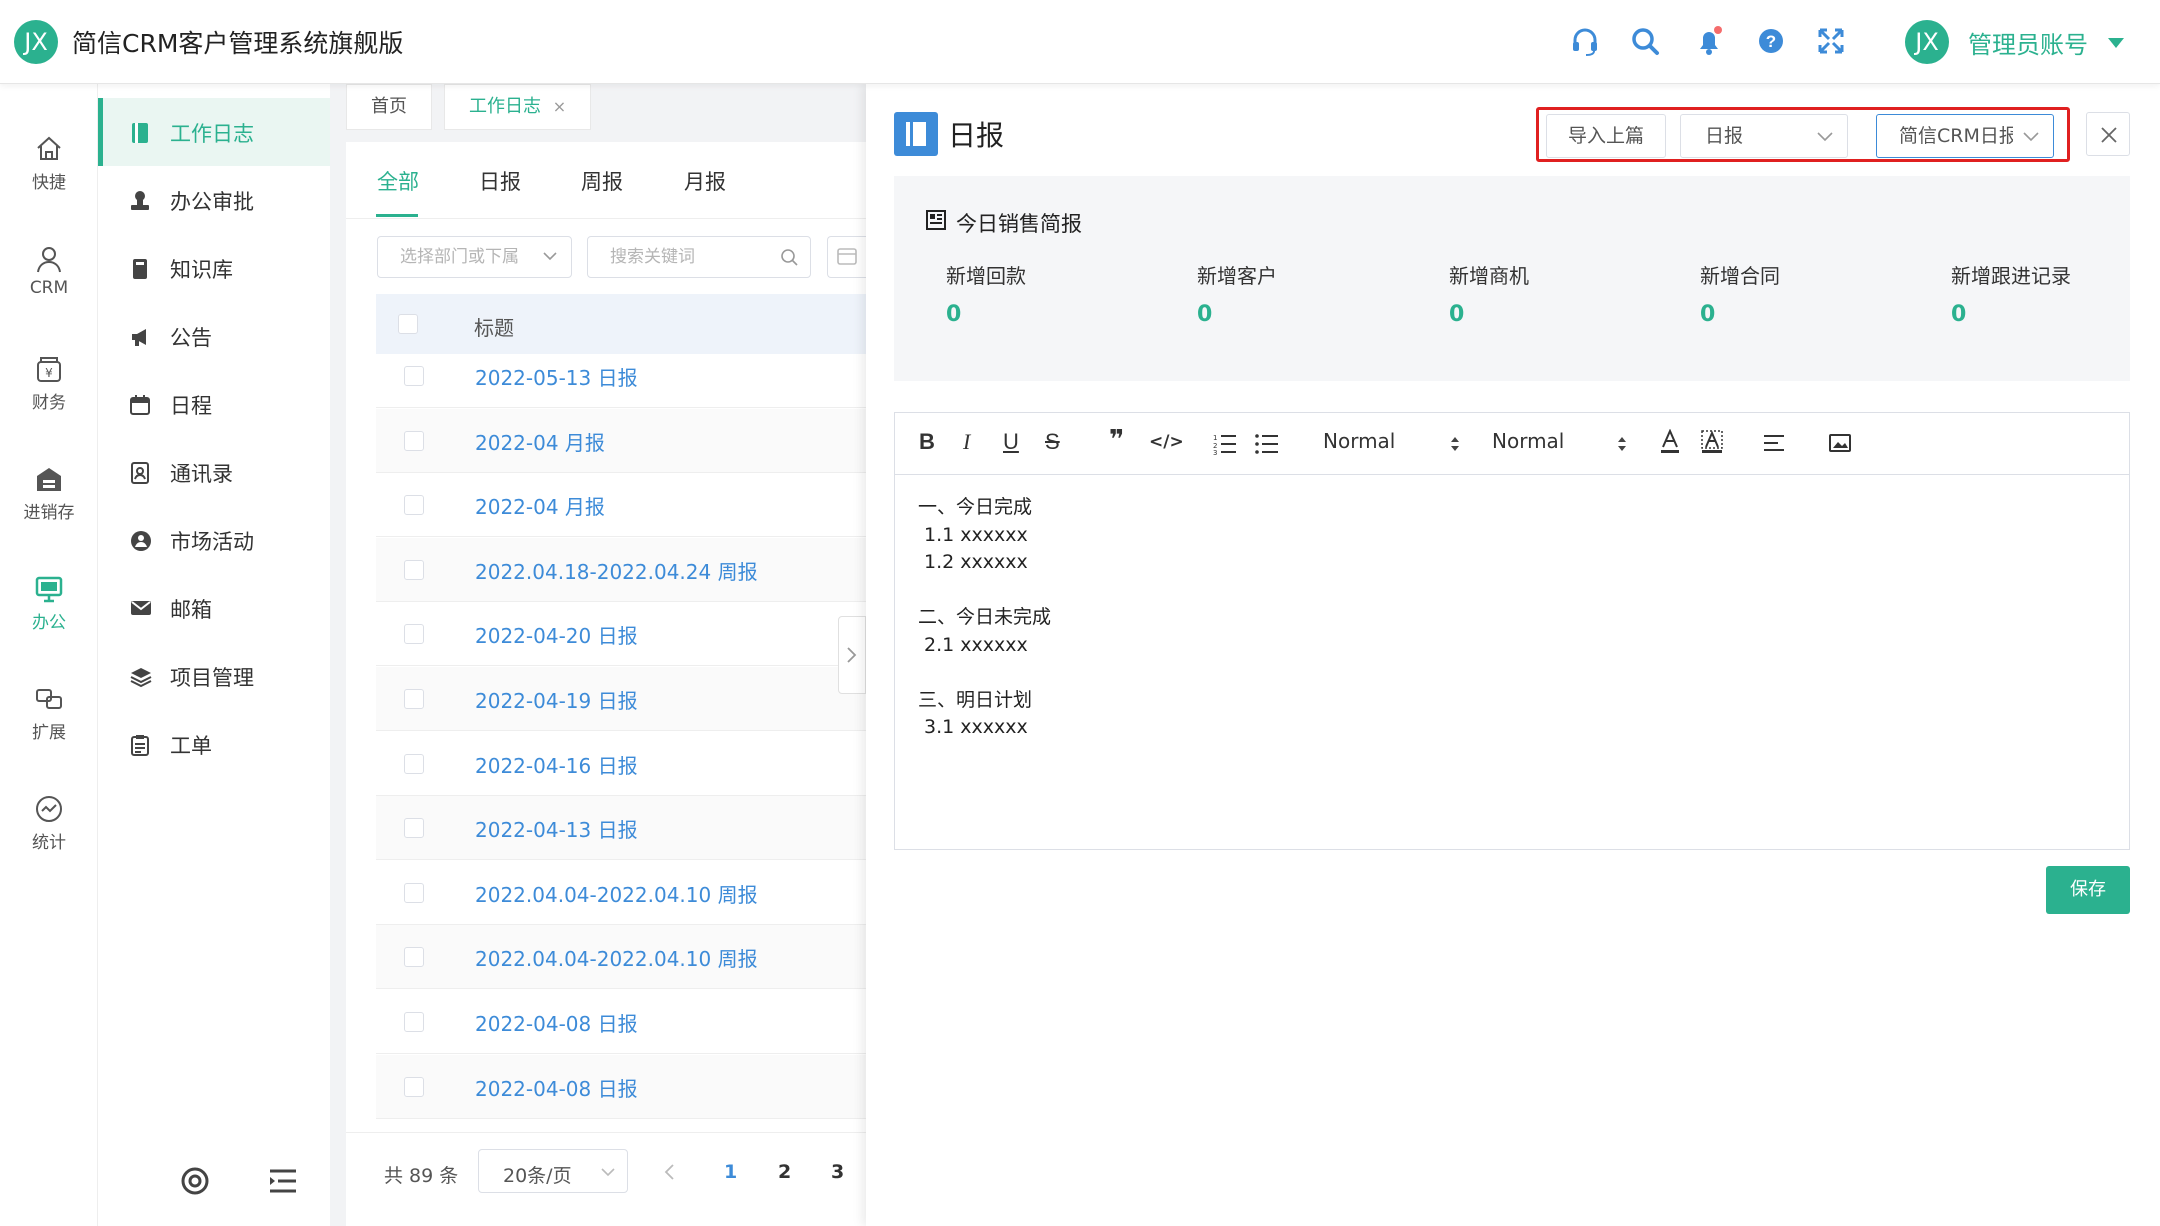 The height and width of the screenshot is (1226, 2160). Describe the element at coordinates (49, 714) in the screenshot. I see `rail-item-extend: 扩展` at that location.